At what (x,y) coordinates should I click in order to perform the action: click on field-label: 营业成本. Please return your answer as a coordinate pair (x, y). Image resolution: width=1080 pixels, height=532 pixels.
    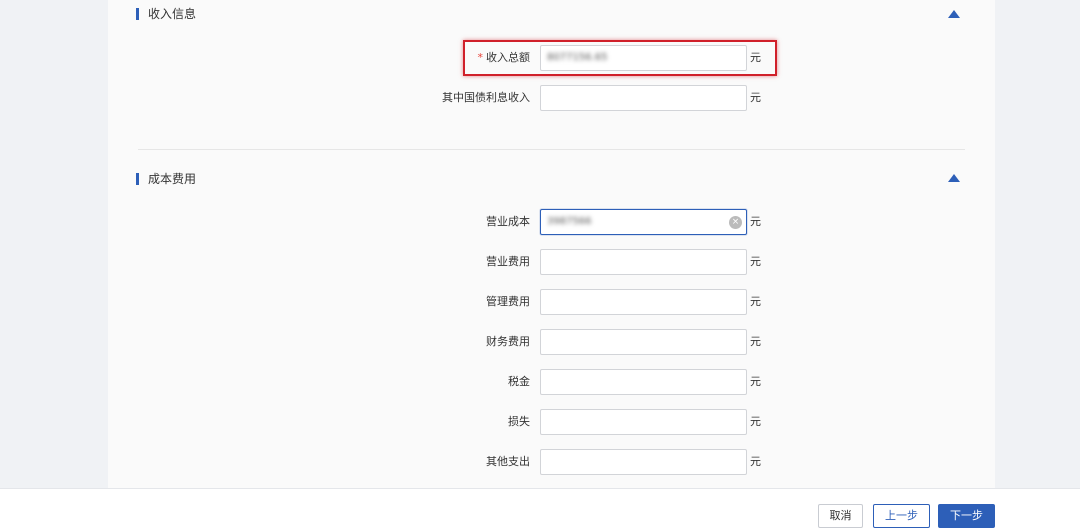
    Looking at the image, I should click on (508, 221).